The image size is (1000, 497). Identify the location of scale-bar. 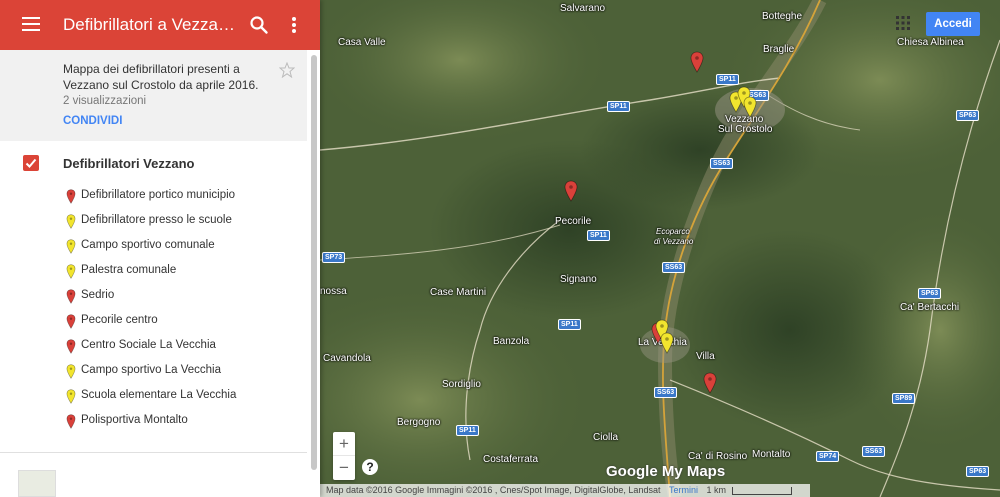
(762, 490).